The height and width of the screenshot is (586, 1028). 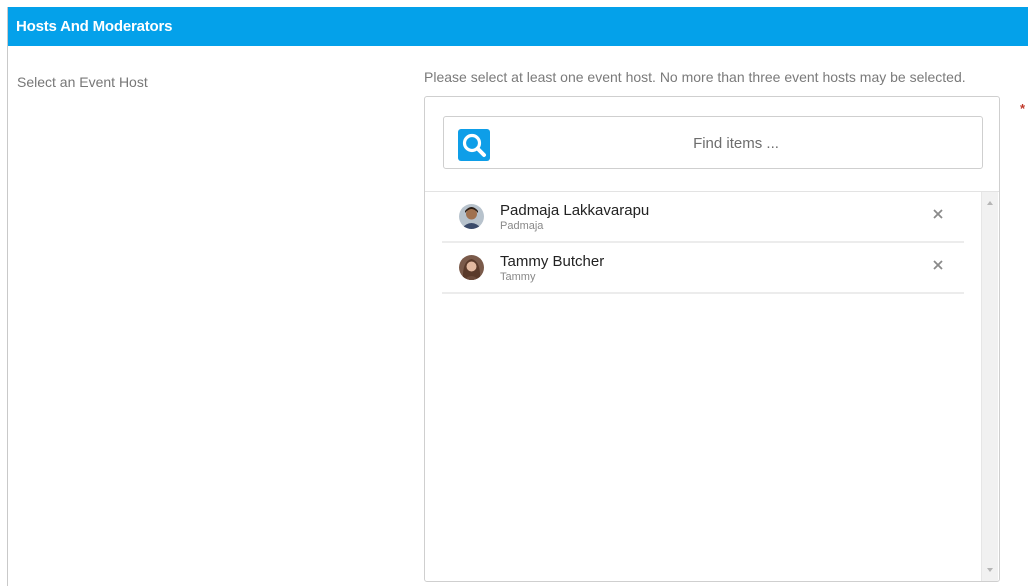 I want to click on host-name: Padmaja Lakkavarapu, so click(x=575, y=210).